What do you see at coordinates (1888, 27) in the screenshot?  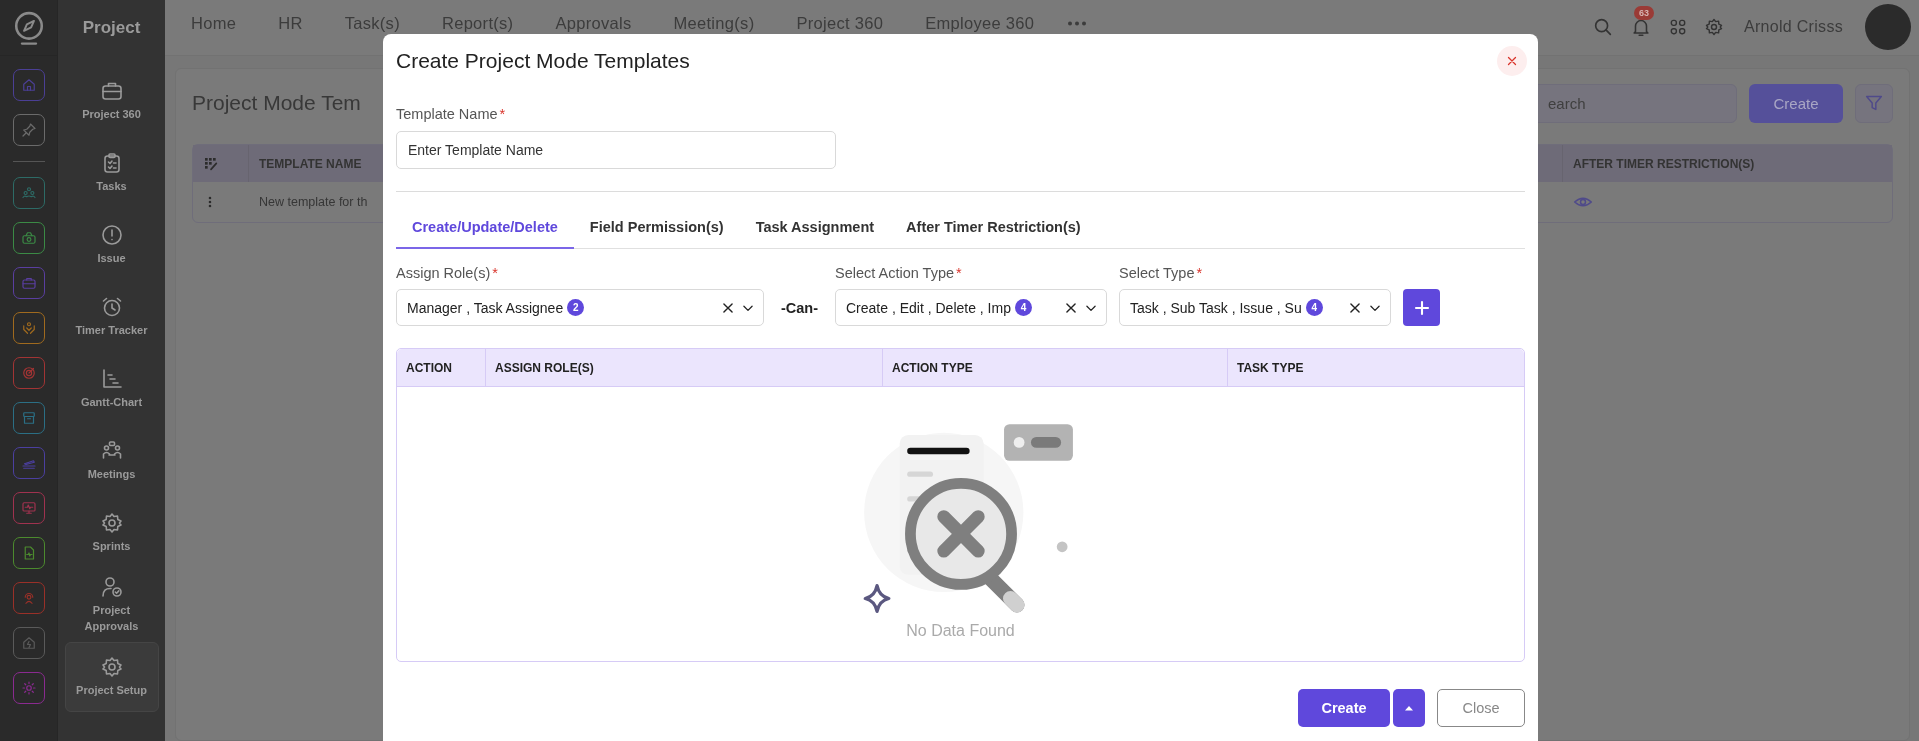 I see `user-avatar` at bounding box center [1888, 27].